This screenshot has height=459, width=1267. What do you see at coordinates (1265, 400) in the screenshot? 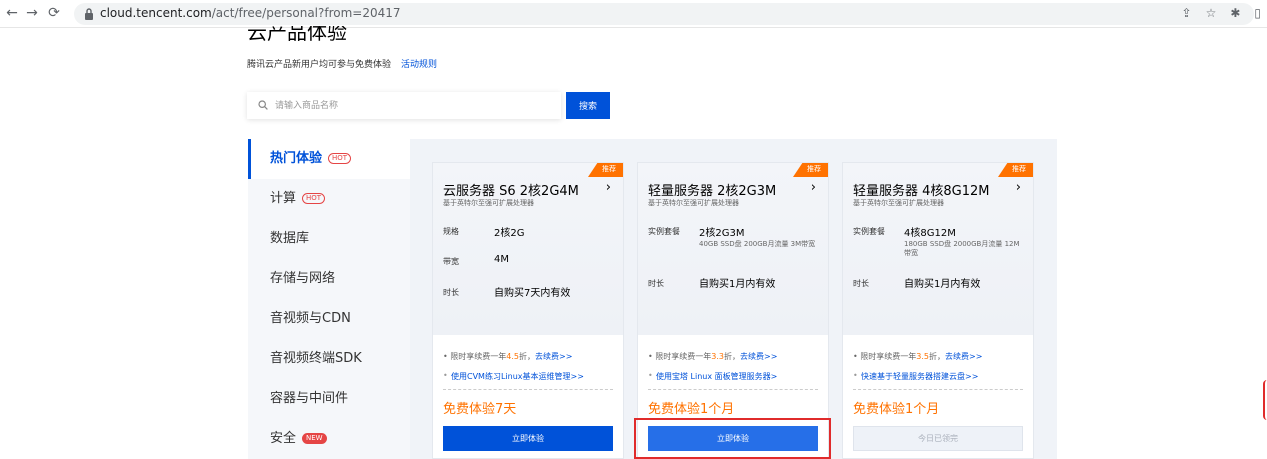
I see `edge-annotation` at bounding box center [1265, 400].